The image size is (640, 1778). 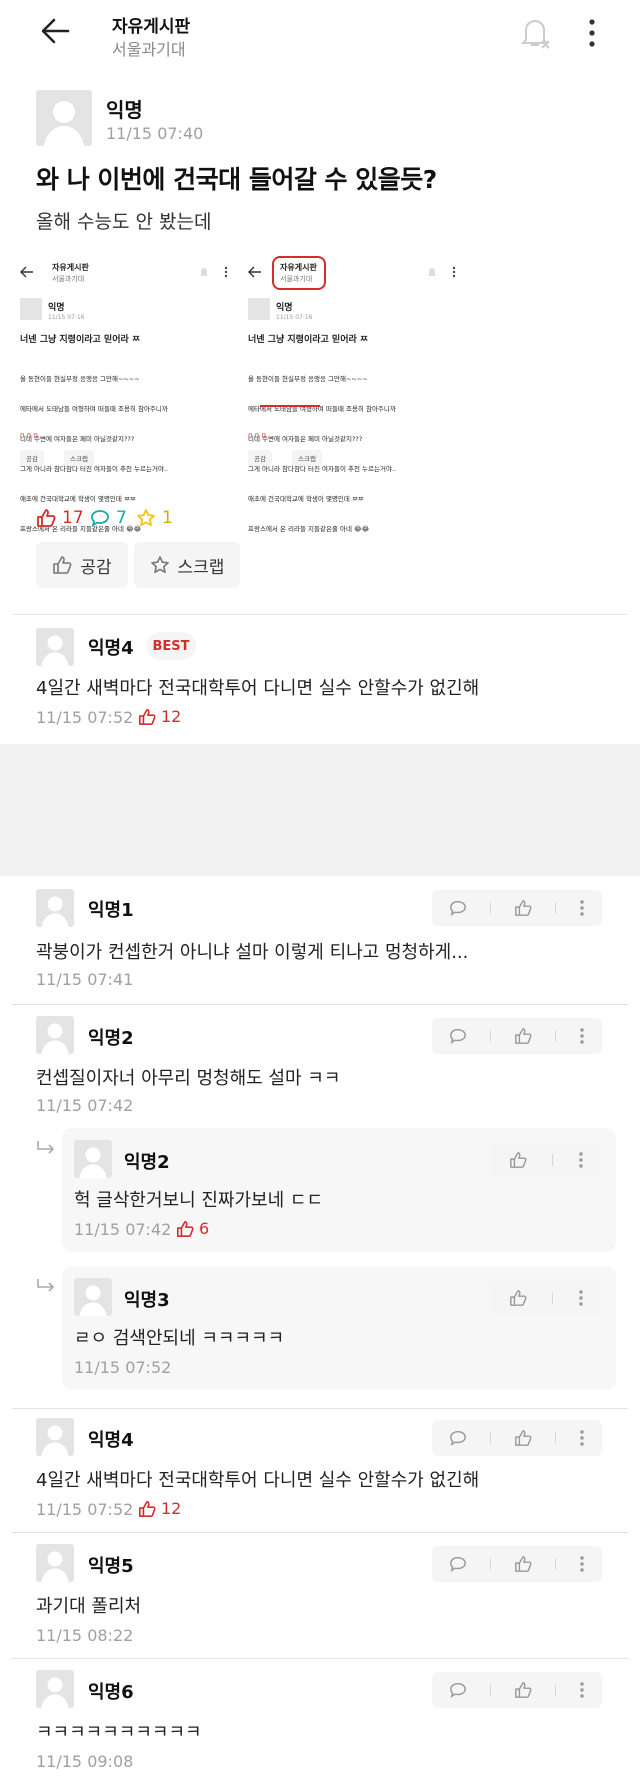 I want to click on reply-actions, so click(x=546, y=1298).